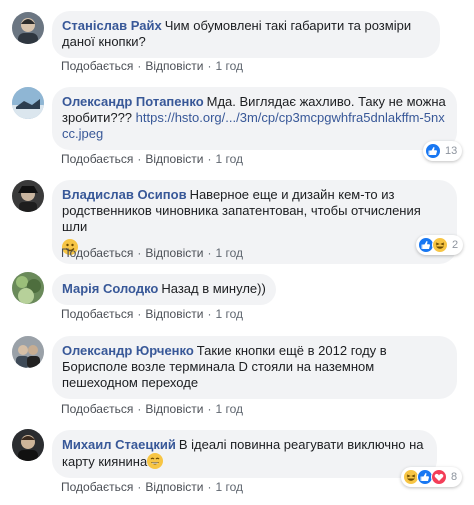 Image resolution: width=474 pixels, height=505 pixels. What do you see at coordinates (443, 151) in the screenshot?
I see `reactions-summary: 13` at bounding box center [443, 151].